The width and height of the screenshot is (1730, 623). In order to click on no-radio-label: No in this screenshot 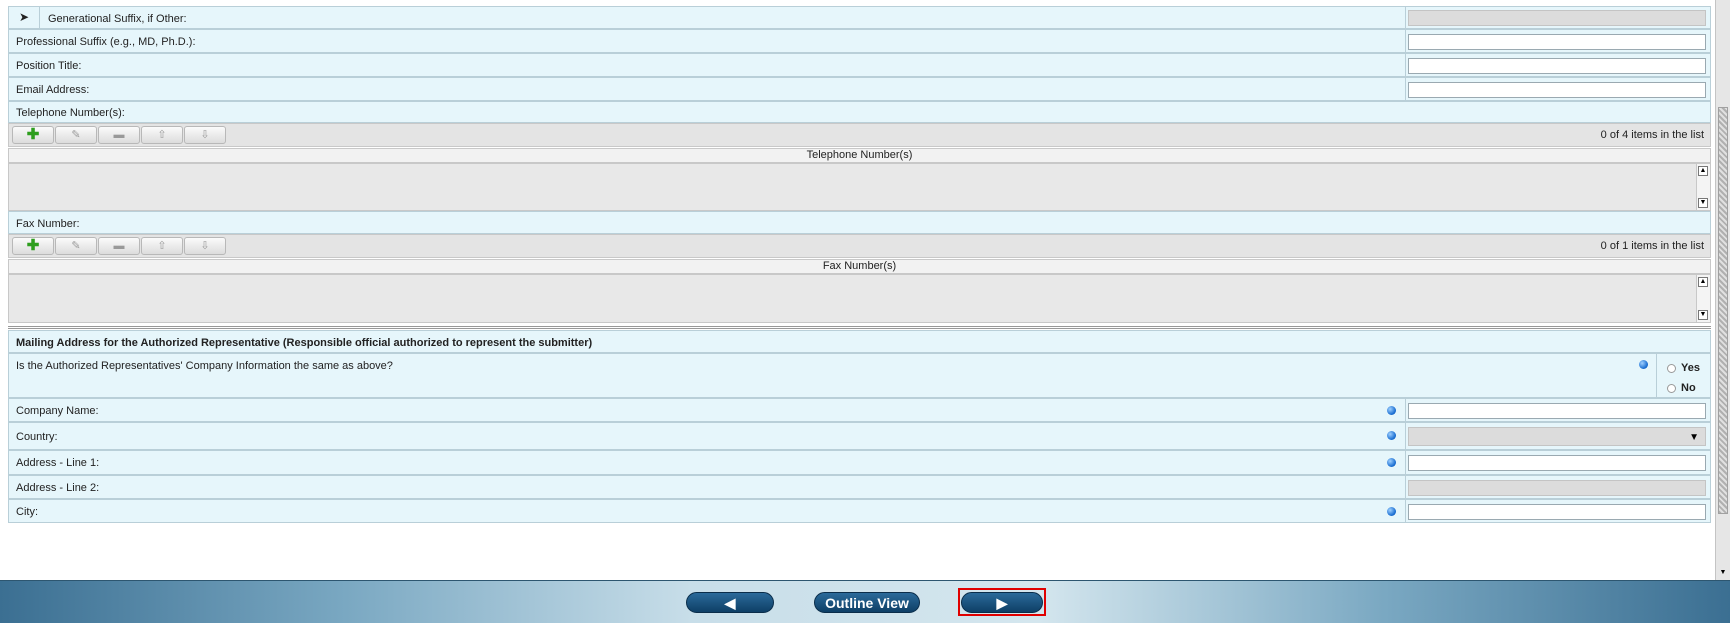, I will do `click(1688, 388)`.